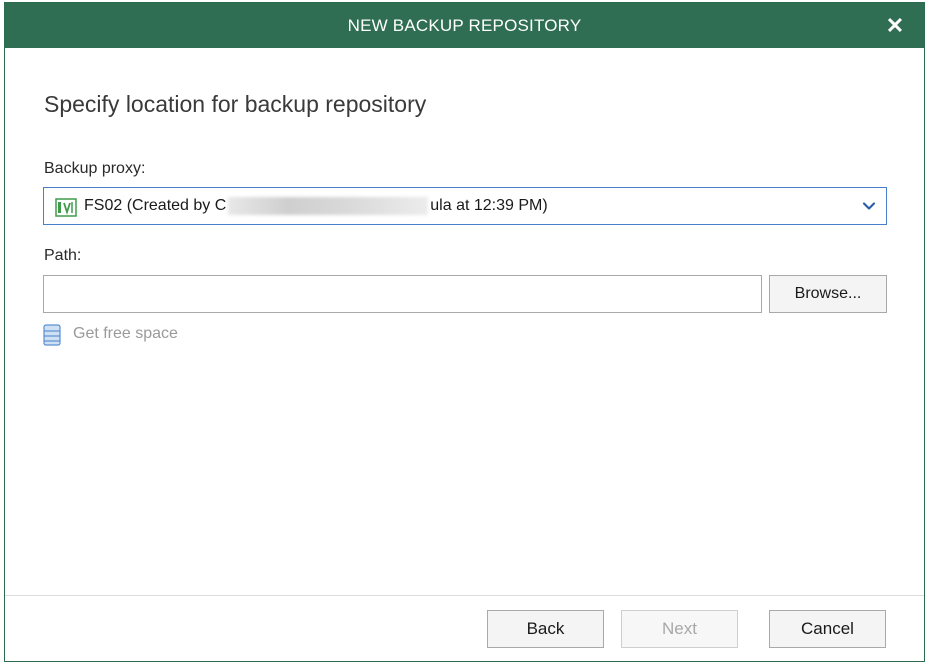 This screenshot has width=930, height=667. What do you see at coordinates (63, 255) in the screenshot?
I see `path-label: Path:` at bounding box center [63, 255].